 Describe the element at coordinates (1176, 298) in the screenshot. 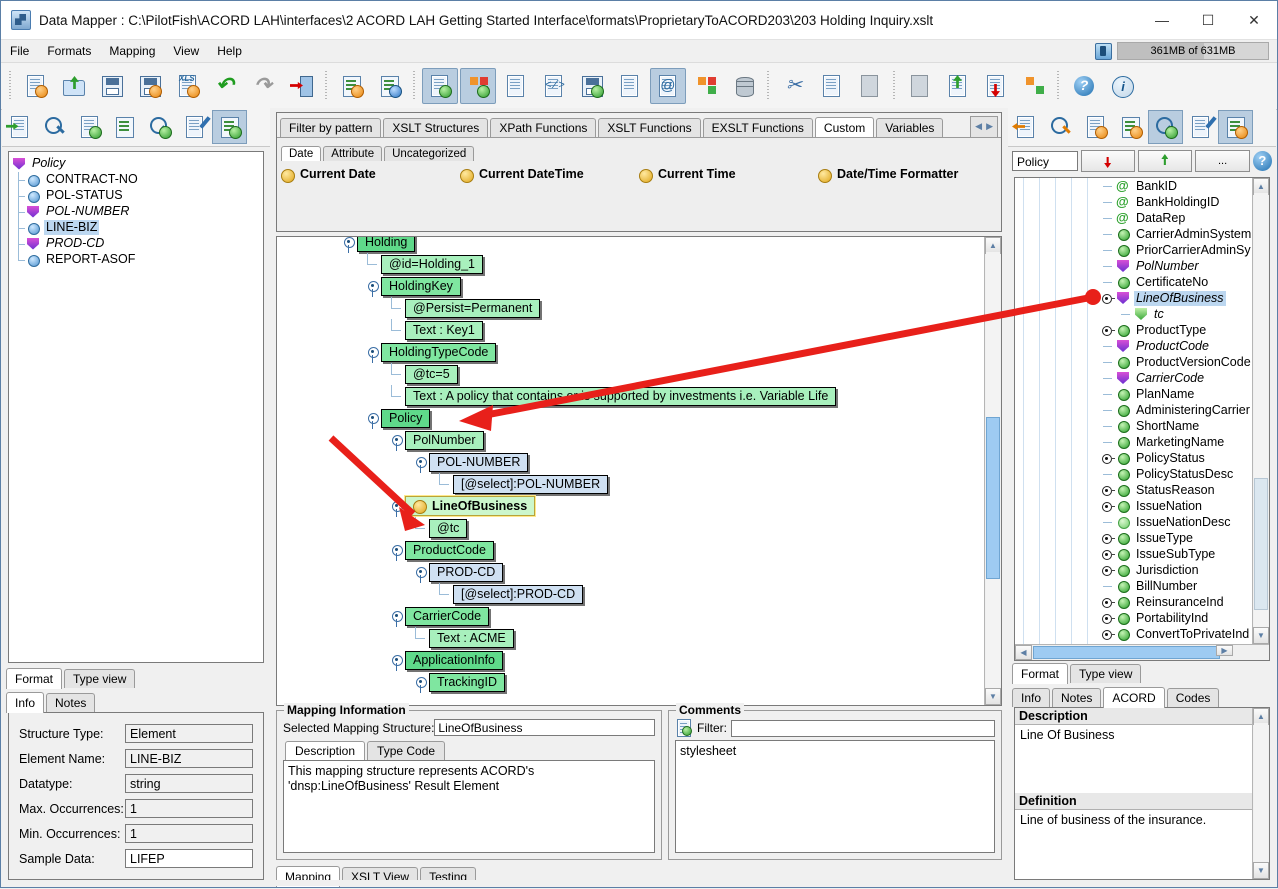

I see `target-tree-row: LineOfBusiness` at that location.